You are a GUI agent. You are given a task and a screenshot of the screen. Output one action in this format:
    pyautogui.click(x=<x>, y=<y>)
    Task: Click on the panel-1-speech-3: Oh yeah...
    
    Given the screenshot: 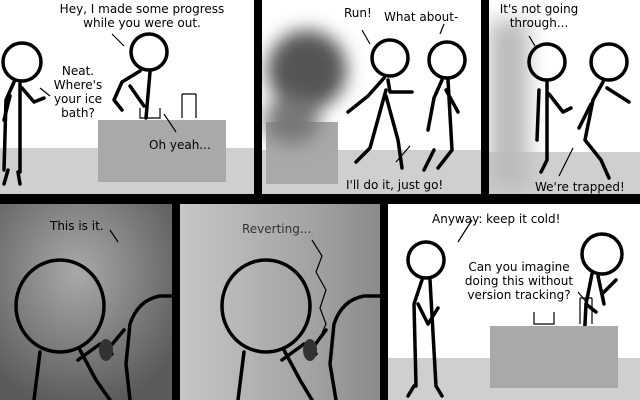 What is the action you would take?
    pyautogui.click(x=180, y=145)
    